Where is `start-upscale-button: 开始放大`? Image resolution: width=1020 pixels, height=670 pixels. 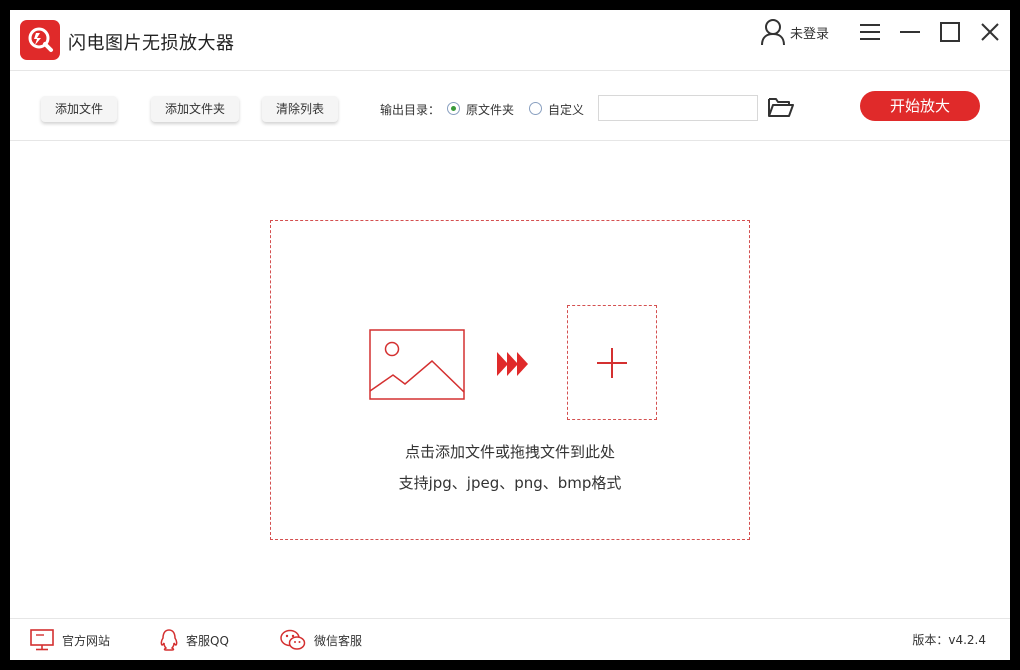
start-upscale-button: 开始放大 is located at coordinates (920, 106).